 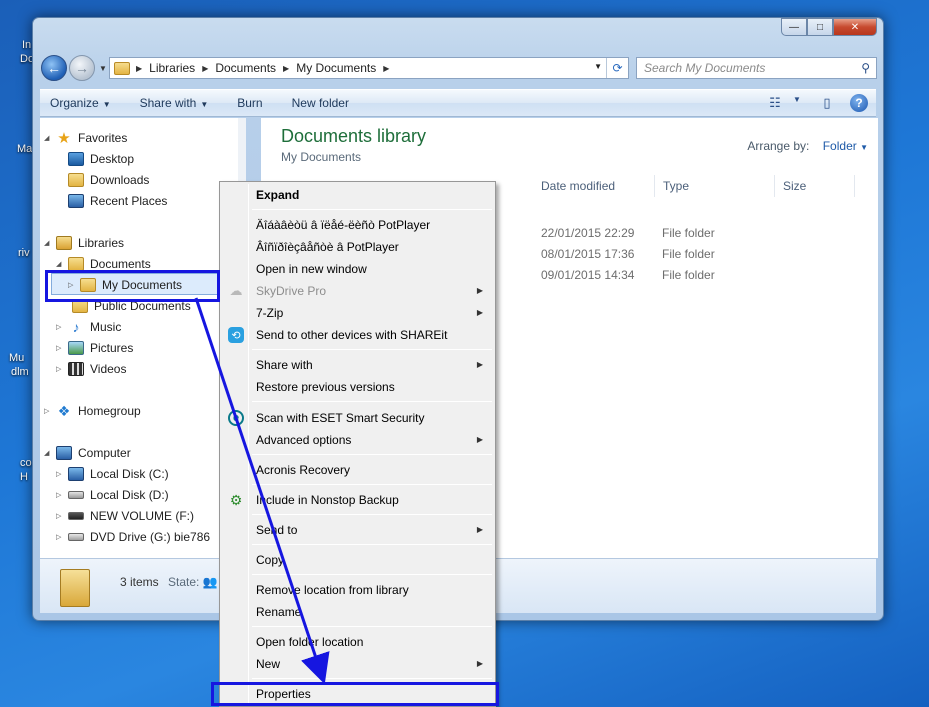 I want to click on menu-item-skydrive-pro: ☁ SkyDrive Pro ▶, so click(x=357, y=291).